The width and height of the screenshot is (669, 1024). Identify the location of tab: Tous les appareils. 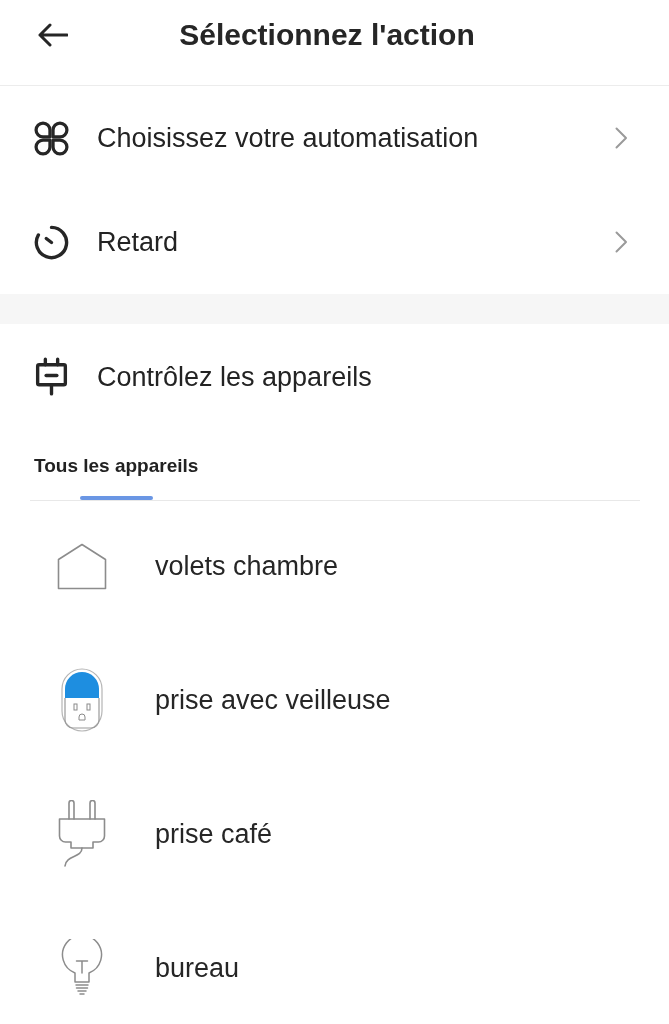
(116, 465).